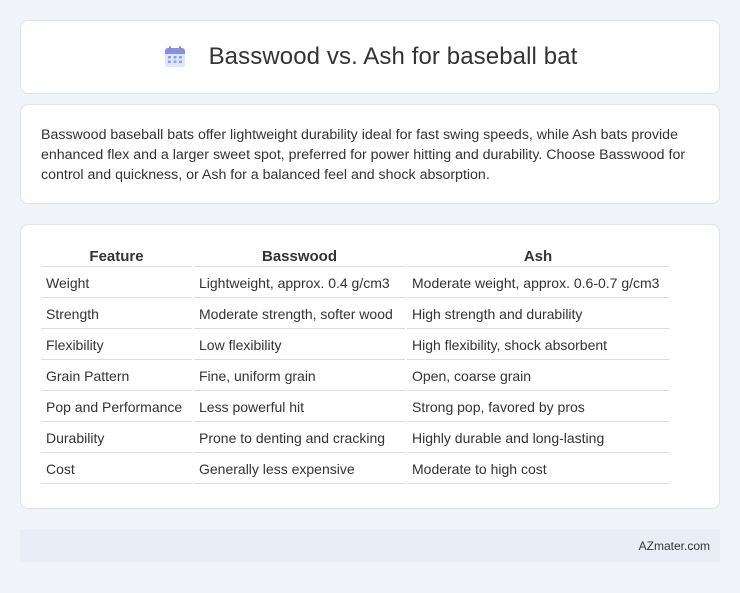 This screenshot has width=740, height=593. What do you see at coordinates (116, 376) in the screenshot?
I see `feature-cell: Grain Pattern` at bounding box center [116, 376].